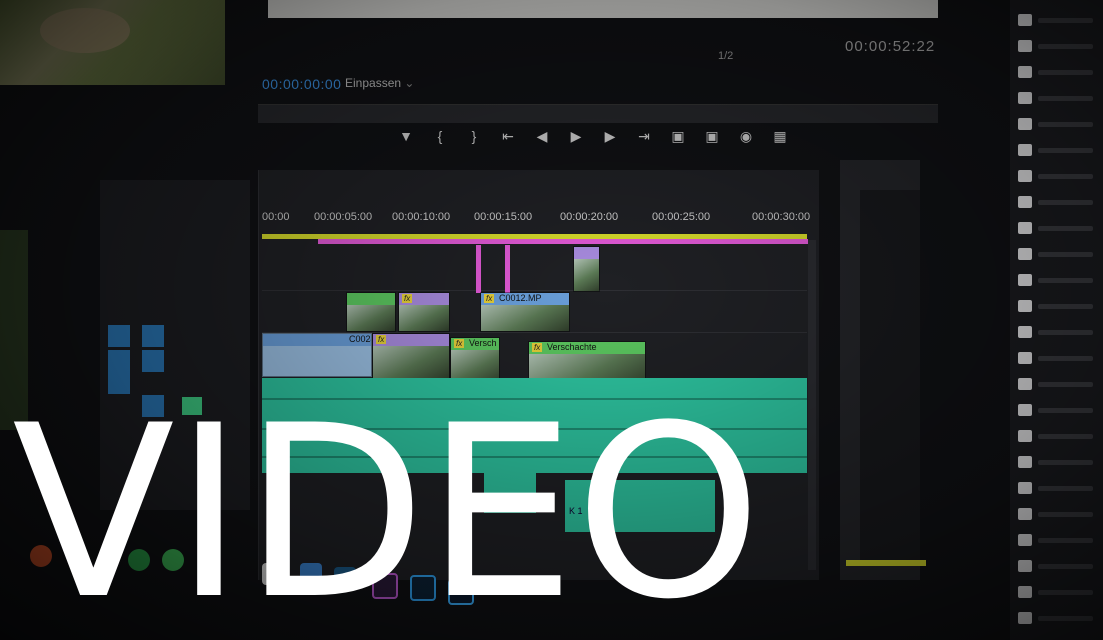  I want to click on track-target-v1, so click(119, 361).